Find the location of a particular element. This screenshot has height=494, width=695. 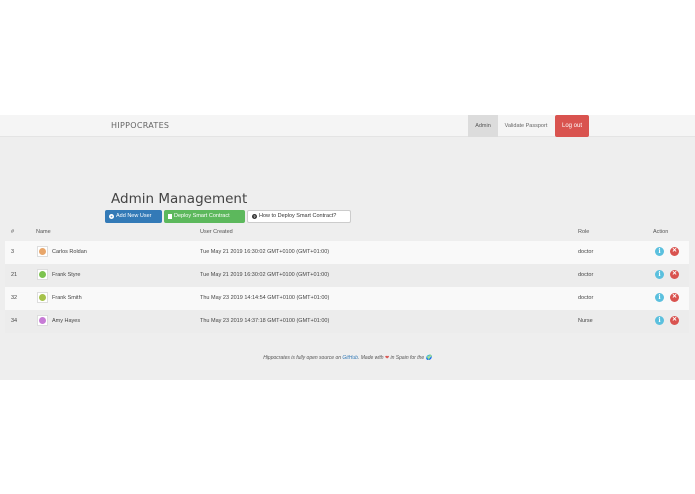

header-id: # is located at coordinates (13, 232).